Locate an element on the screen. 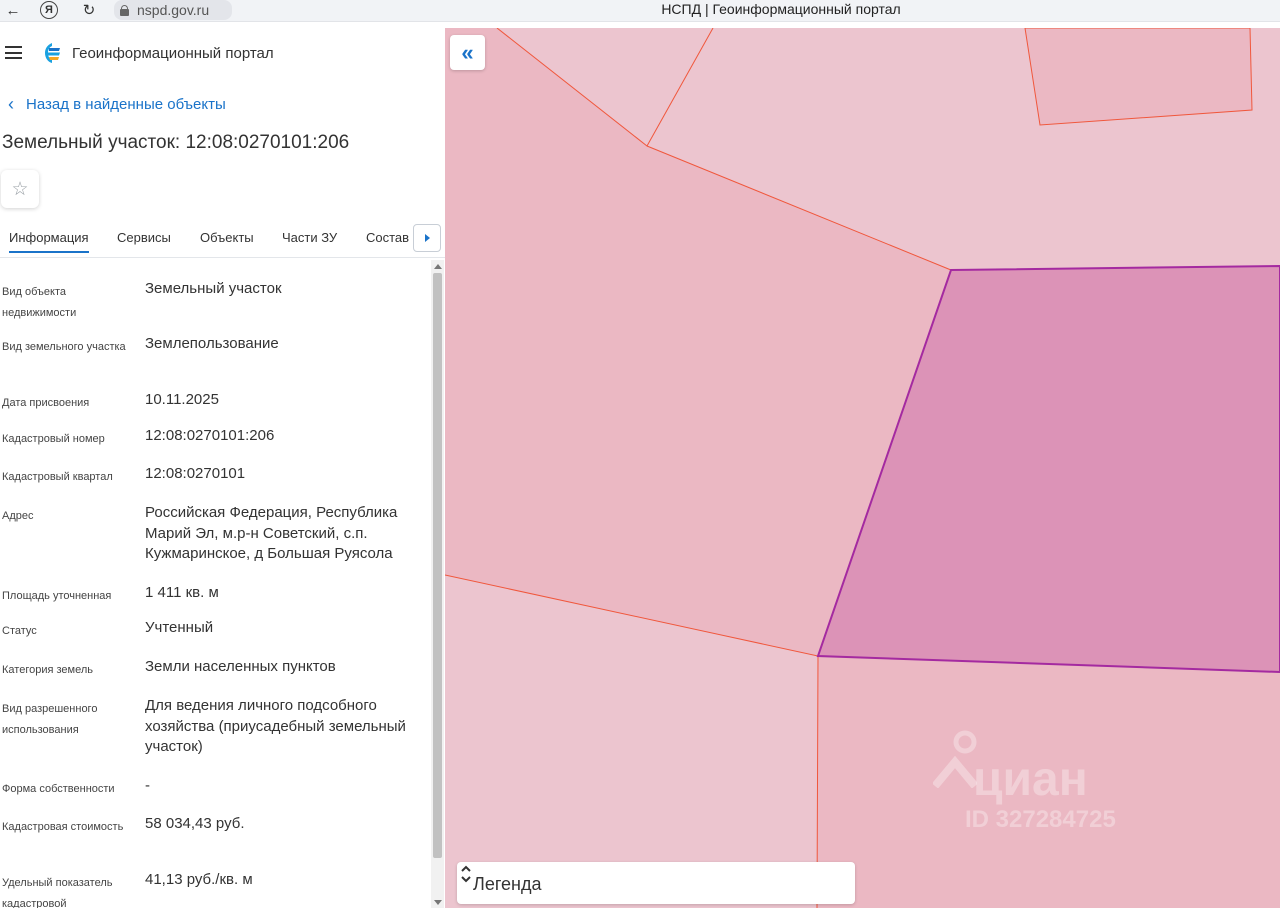 The height and width of the screenshot is (908, 1280). info-value: - is located at coordinates (147, 785).